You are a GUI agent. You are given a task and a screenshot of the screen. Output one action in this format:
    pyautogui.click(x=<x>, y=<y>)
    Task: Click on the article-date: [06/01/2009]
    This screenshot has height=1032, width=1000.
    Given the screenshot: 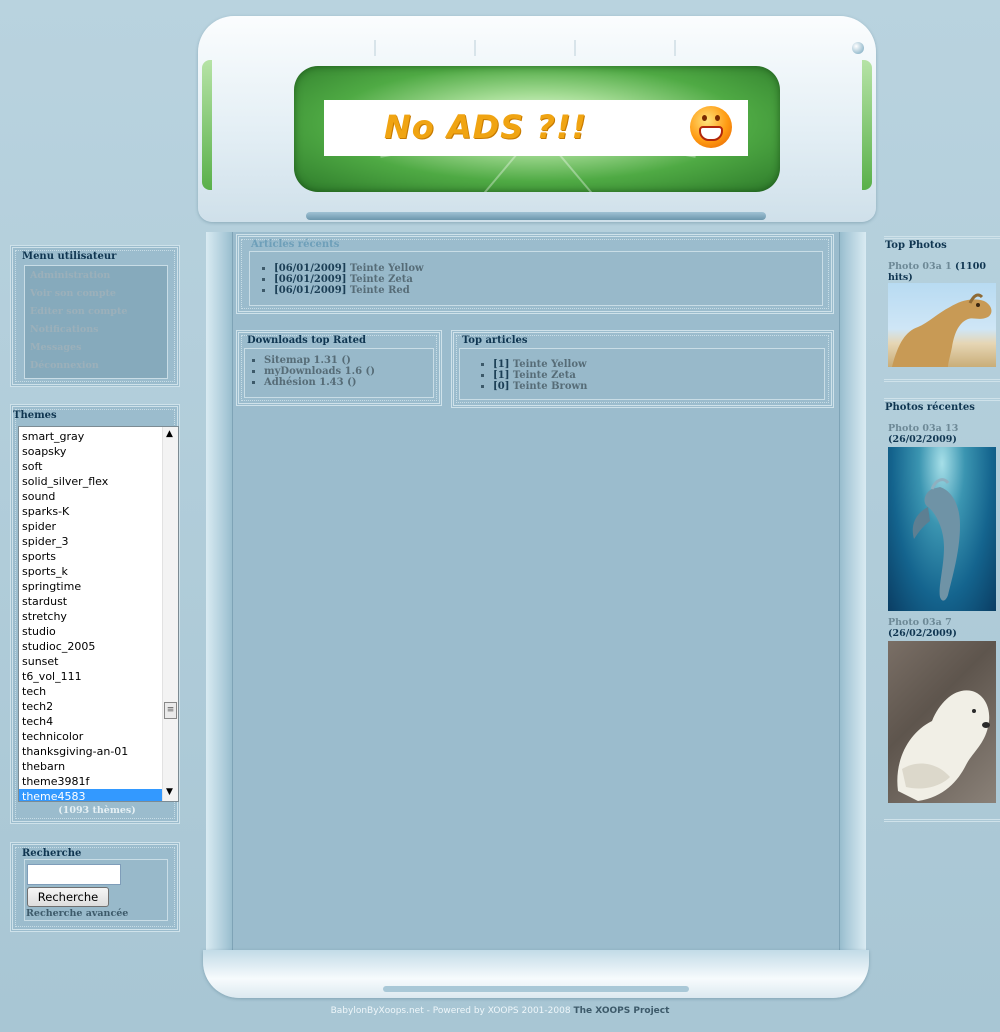 What is the action you would take?
    pyautogui.click(x=310, y=290)
    